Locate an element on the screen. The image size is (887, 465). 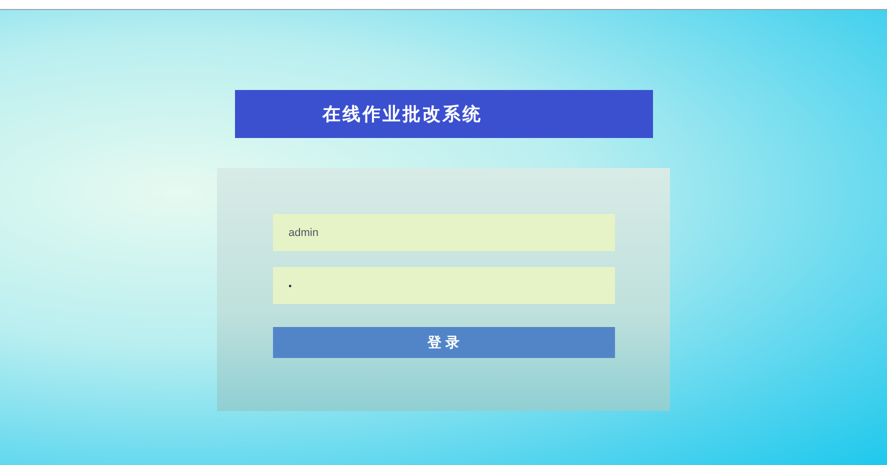
app-title: 在线作业批改系统 is located at coordinates (402, 114).